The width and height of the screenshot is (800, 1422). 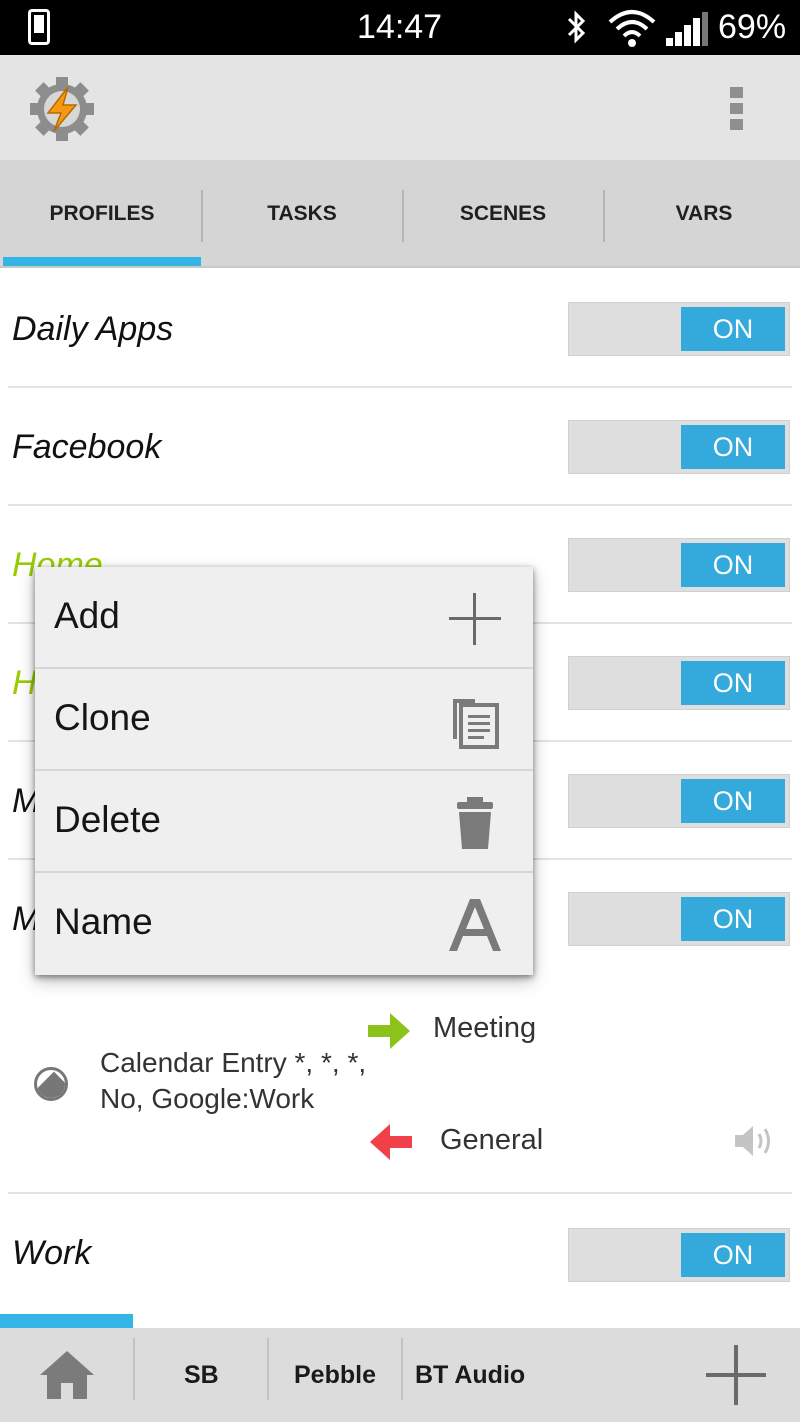 I want to click on tab-bar: PROFILES TASKS SCENES VARS, so click(x=400, y=214).